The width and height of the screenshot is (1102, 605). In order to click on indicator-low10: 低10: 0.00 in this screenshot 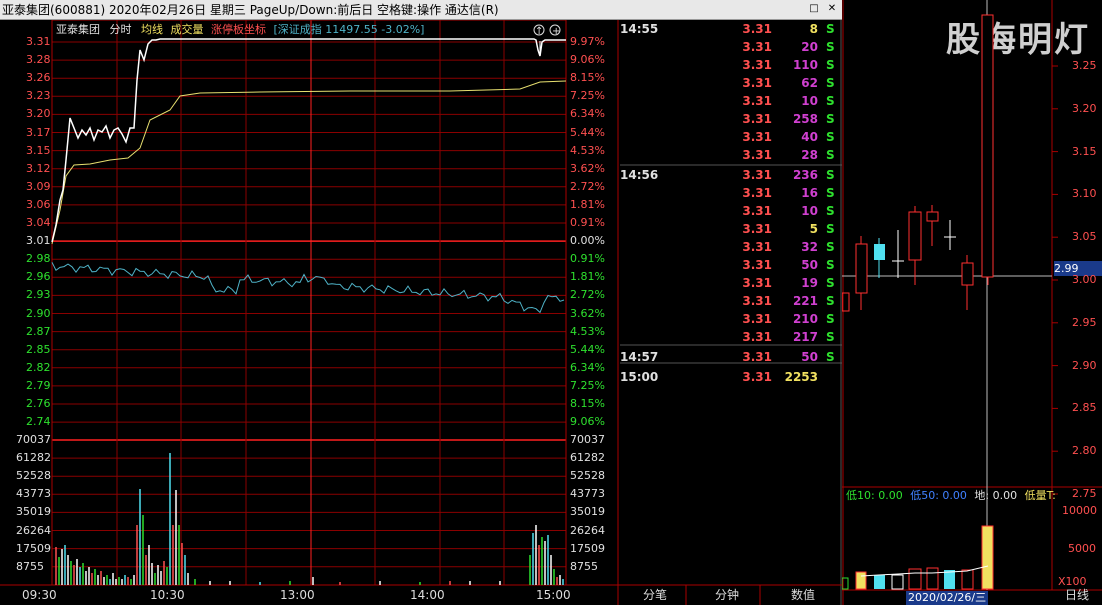, I will do `click(874, 495)`.